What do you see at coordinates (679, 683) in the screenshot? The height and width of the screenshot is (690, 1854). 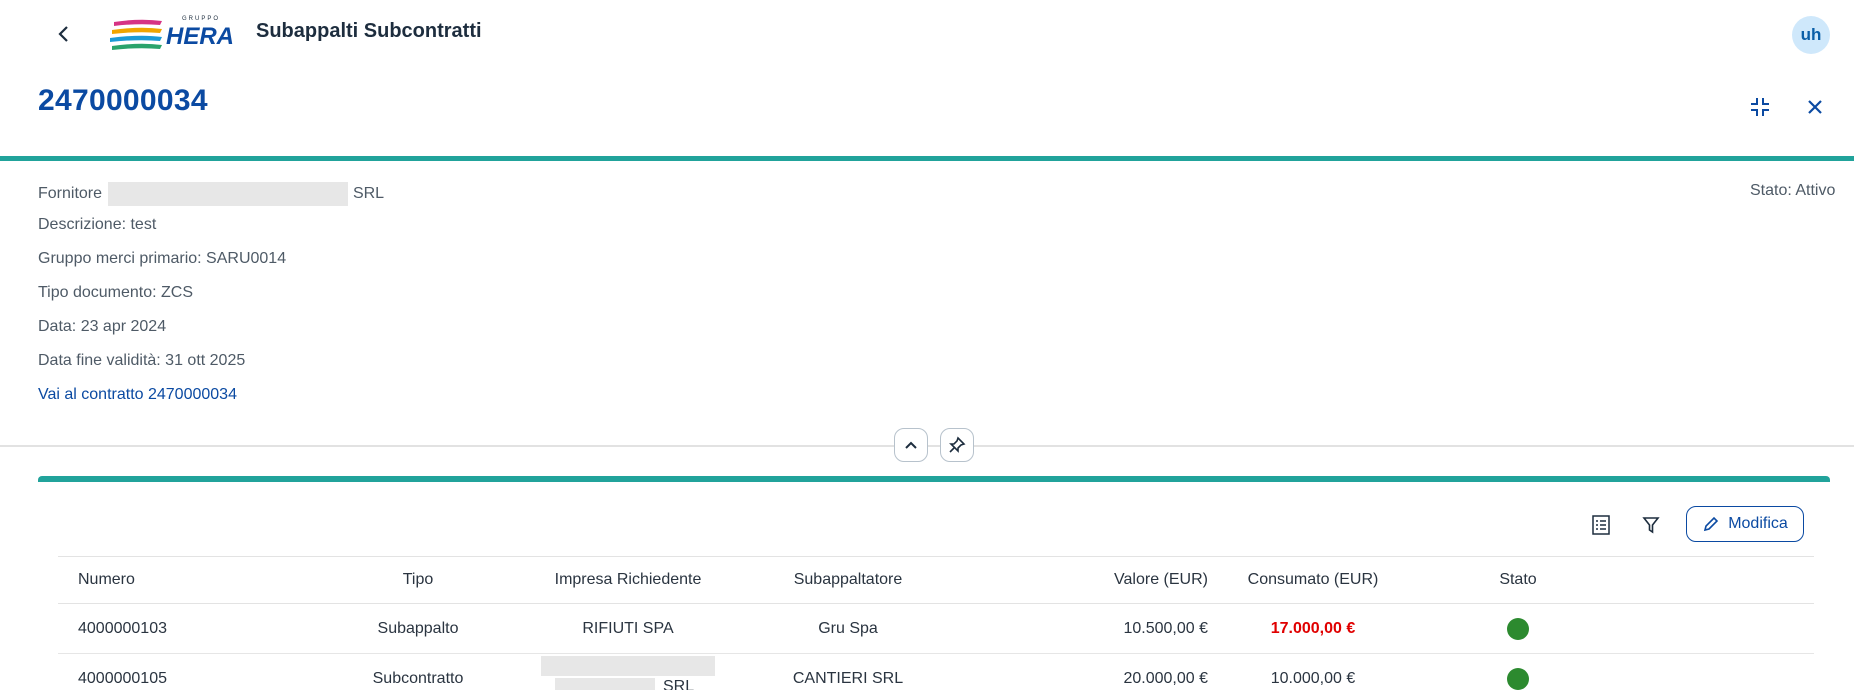 I see `impresa-suffix: SRL` at bounding box center [679, 683].